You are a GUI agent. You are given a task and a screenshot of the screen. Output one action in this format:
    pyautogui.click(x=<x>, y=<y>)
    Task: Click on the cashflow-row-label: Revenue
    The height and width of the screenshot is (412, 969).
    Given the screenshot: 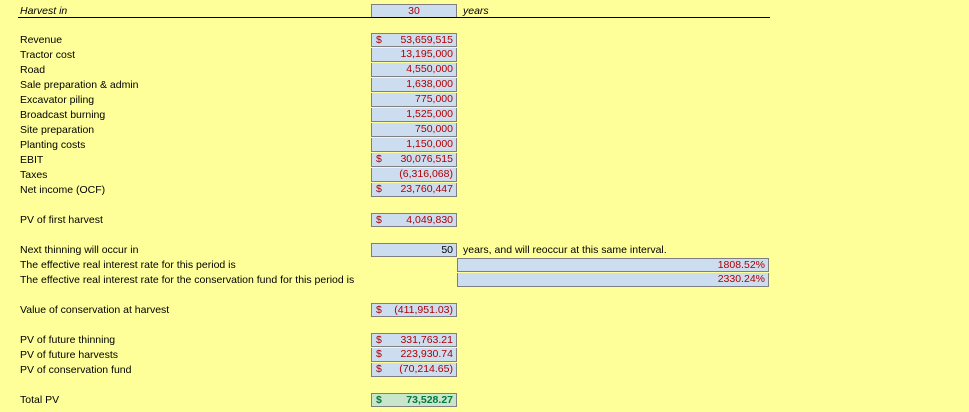 What is the action you would take?
    pyautogui.click(x=41, y=40)
    